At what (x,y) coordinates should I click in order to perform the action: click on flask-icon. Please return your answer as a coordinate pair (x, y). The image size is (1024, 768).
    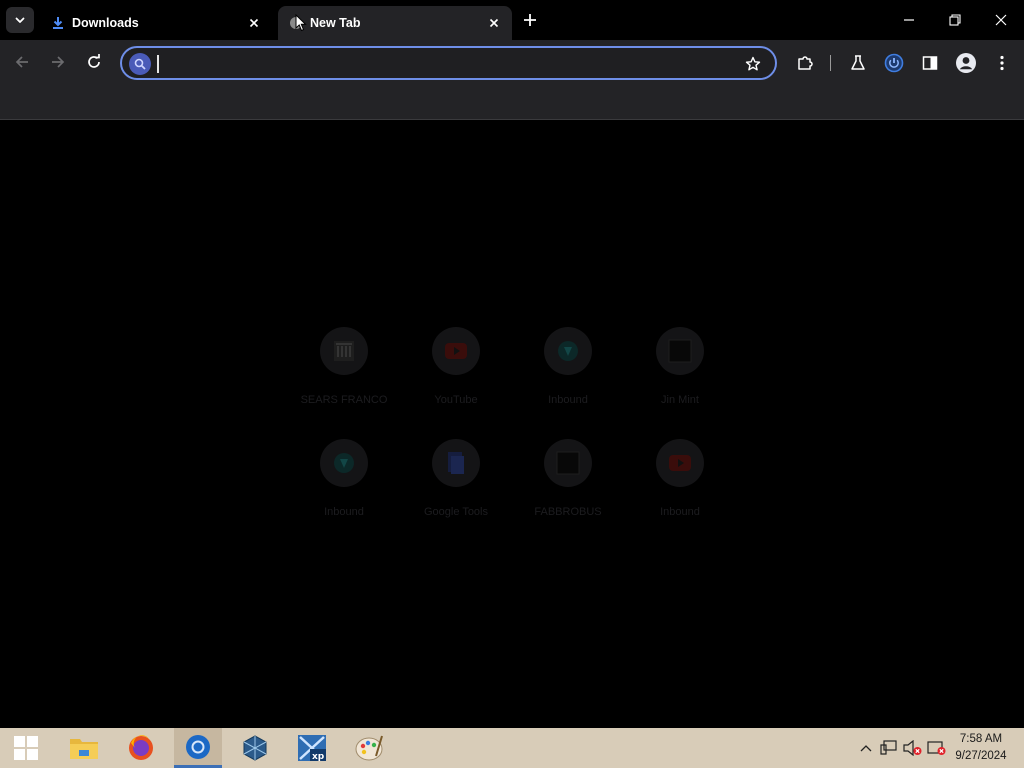
    Looking at the image, I should click on (858, 62).